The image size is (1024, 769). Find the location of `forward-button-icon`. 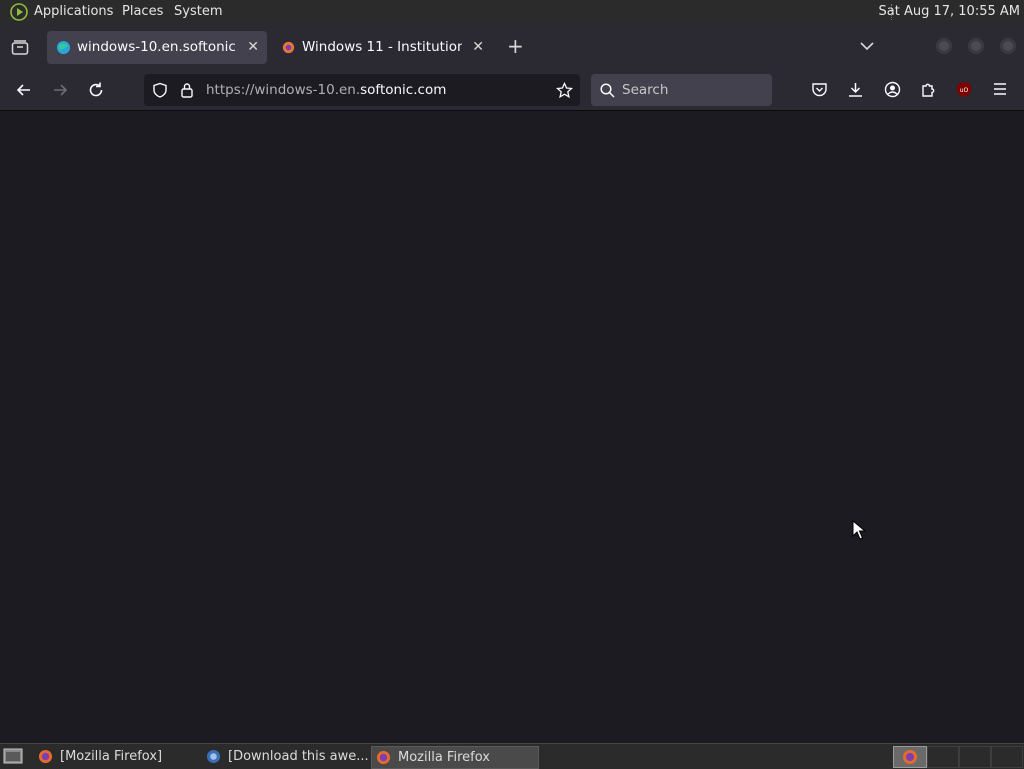

forward-button-icon is located at coordinates (60, 90).